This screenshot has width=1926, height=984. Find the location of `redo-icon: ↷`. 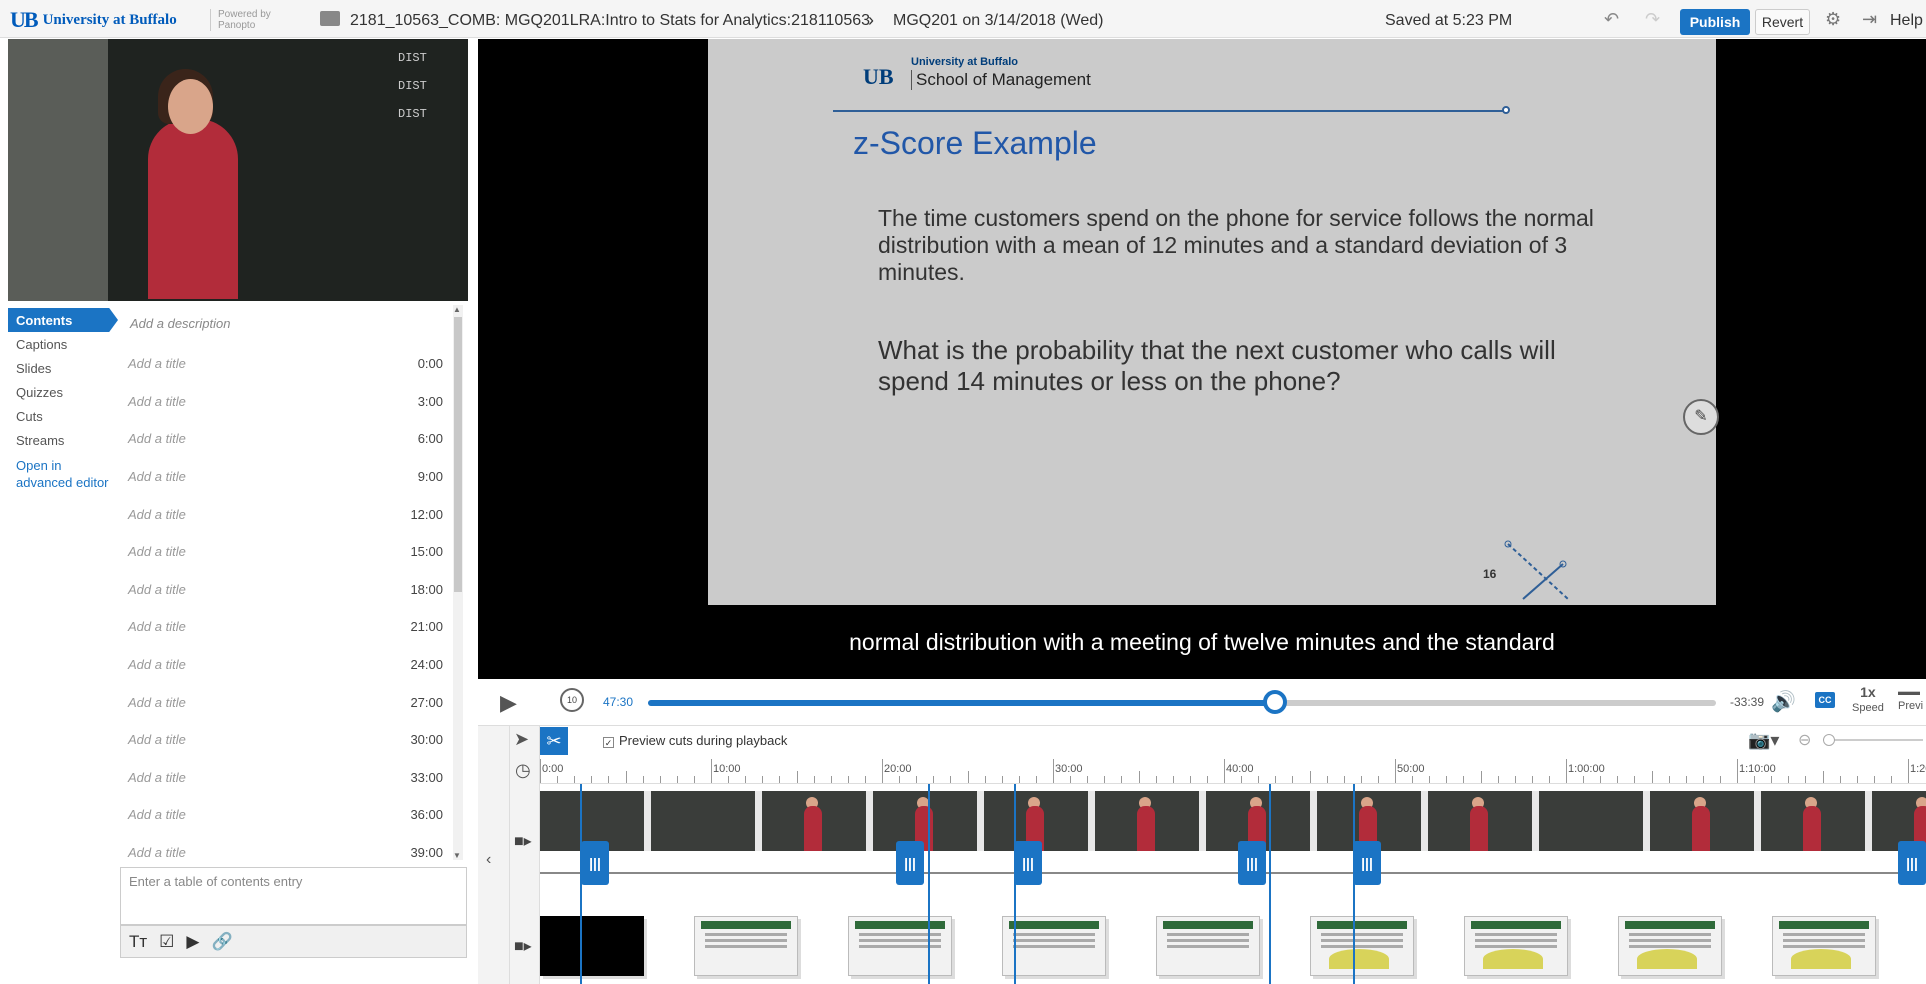

redo-icon: ↷ is located at coordinates (1652, 19).